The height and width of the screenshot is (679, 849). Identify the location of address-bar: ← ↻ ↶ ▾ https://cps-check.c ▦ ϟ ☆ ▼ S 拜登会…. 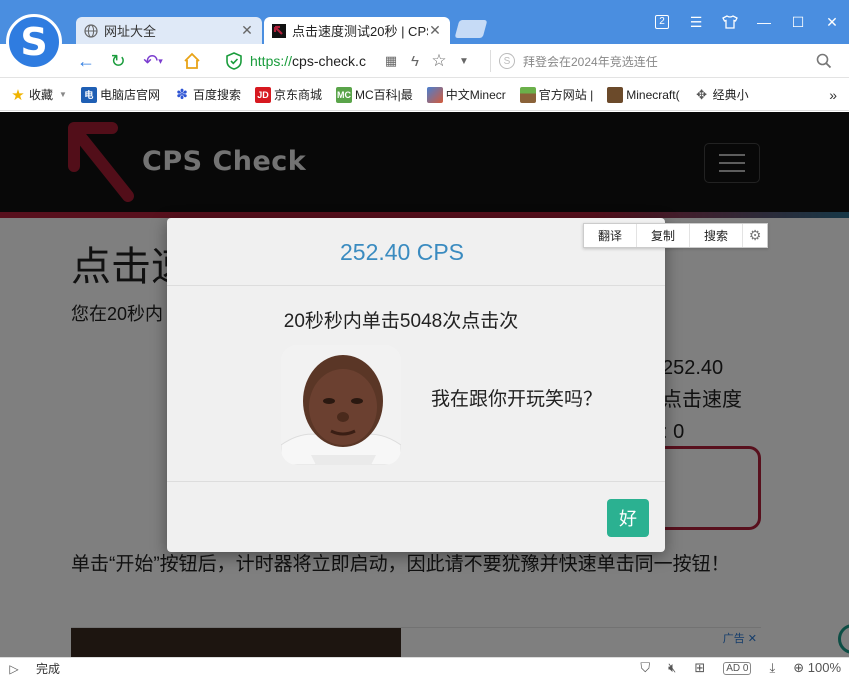
(424, 61).